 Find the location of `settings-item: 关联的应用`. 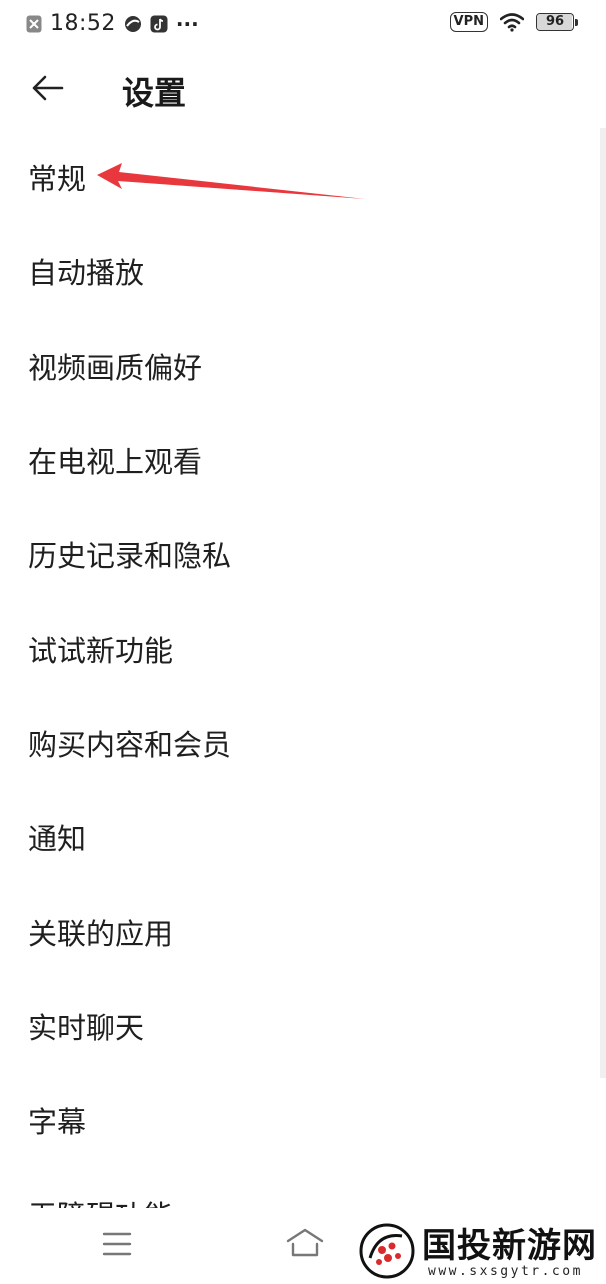

settings-item: 关联的应用 is located at coordinates (300, 931).